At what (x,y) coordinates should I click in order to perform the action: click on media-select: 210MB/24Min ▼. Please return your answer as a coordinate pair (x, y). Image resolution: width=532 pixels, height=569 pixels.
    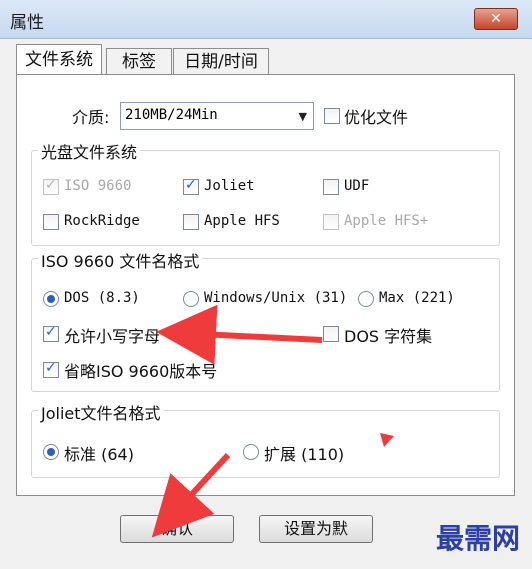
    Looking at the image, I should click on (217, 116).